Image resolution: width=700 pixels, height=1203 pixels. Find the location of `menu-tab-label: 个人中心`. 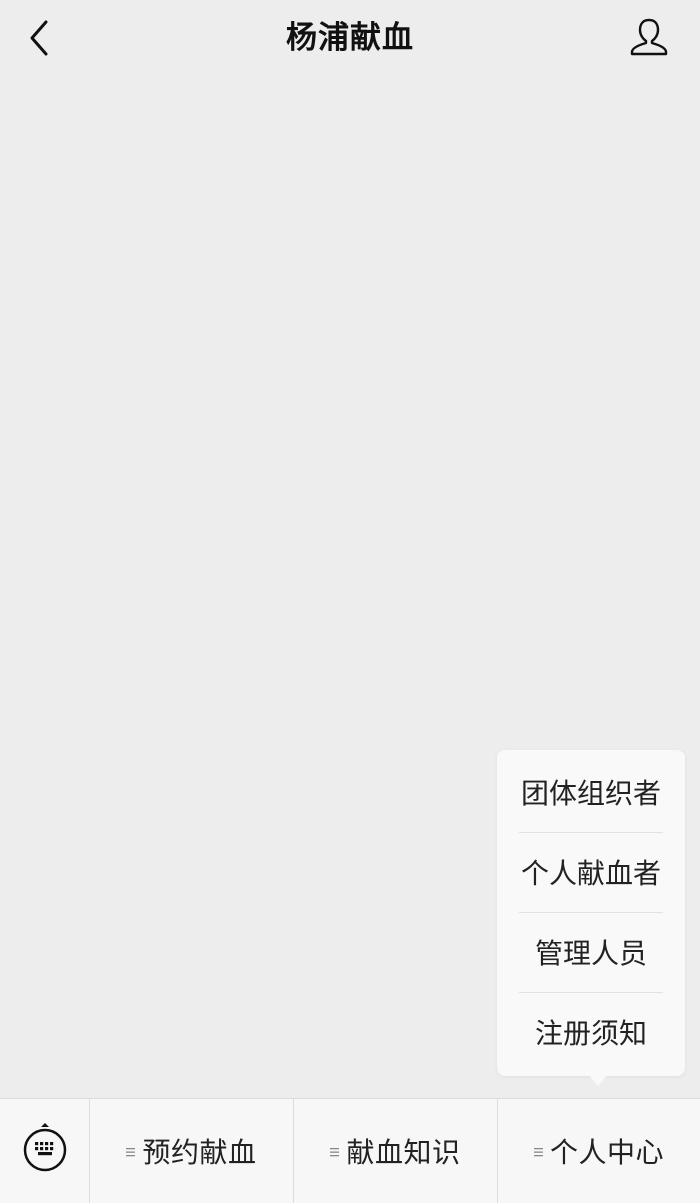

menu-tab-label: 个人中心 is located at coordinates (606, 1152).